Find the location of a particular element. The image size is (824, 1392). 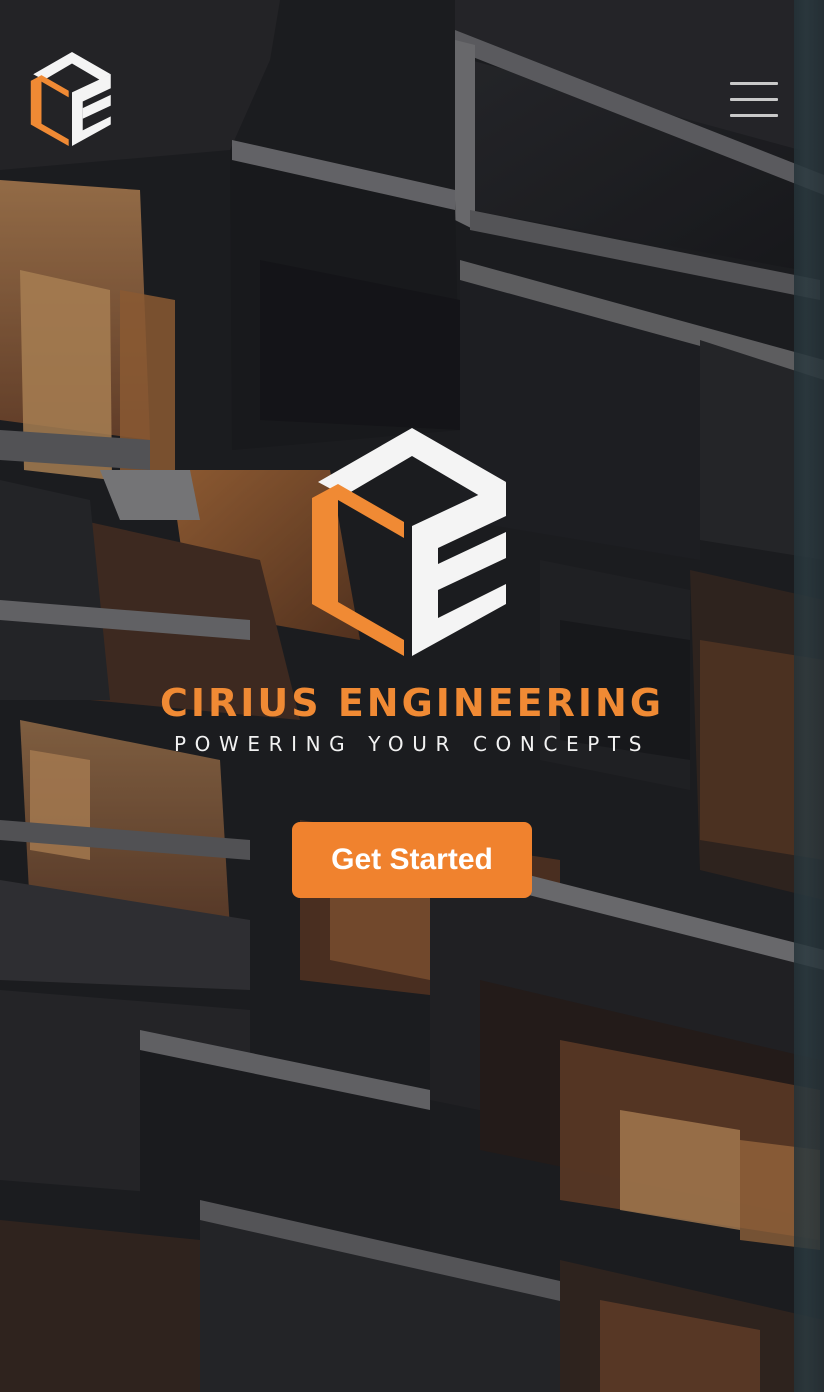

menu-bar-top is located at coordinates (754, 83).